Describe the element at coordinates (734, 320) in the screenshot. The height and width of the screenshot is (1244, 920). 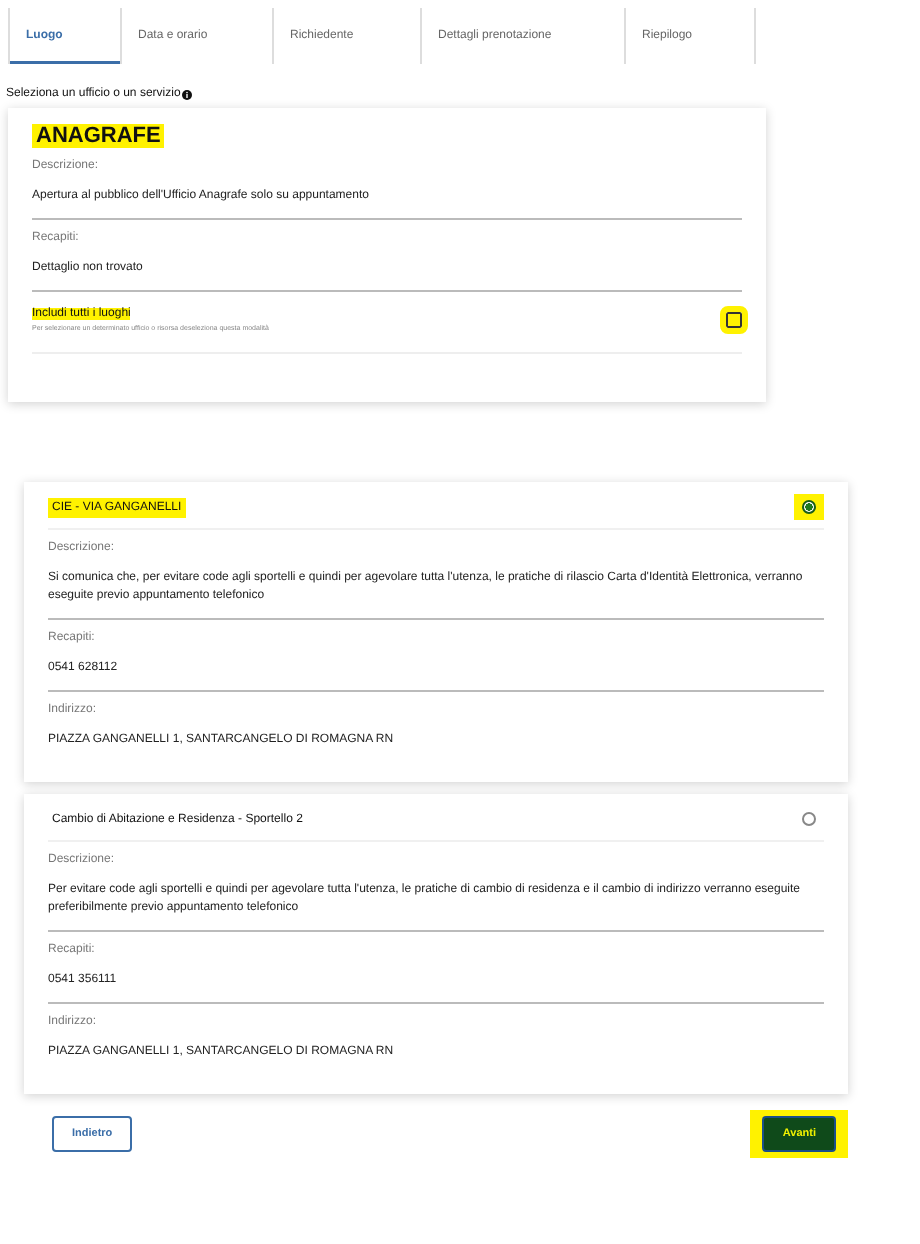
I see `include-all-checkbox` at that location.